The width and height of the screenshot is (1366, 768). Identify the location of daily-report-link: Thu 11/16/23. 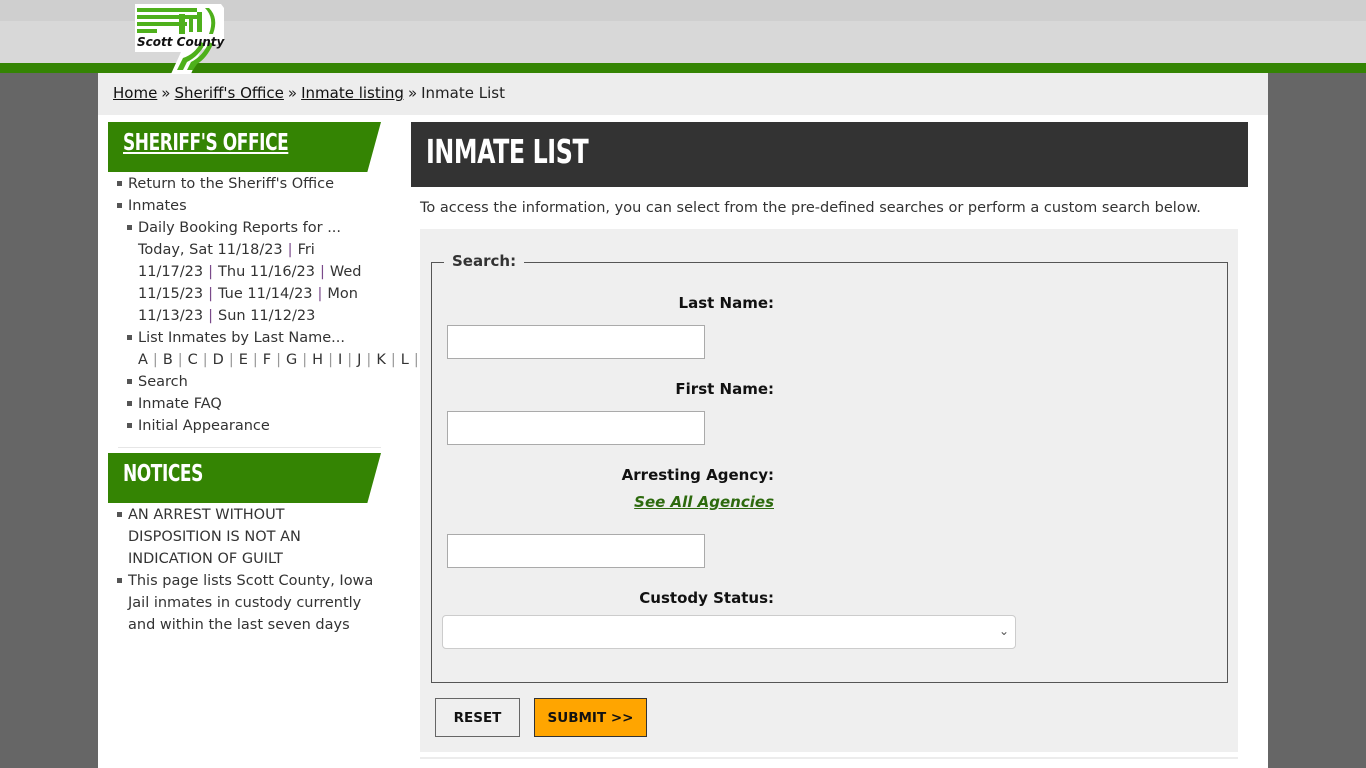
(266, 272).